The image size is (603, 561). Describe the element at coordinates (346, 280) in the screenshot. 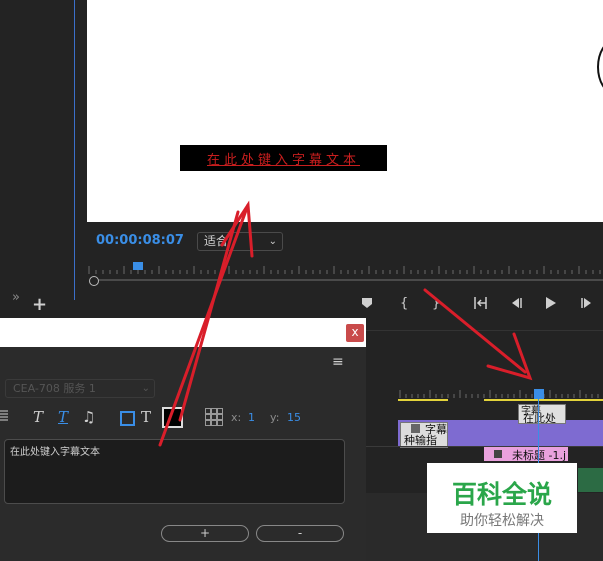

I see `monitor-zoom-scrollbar` at that location.